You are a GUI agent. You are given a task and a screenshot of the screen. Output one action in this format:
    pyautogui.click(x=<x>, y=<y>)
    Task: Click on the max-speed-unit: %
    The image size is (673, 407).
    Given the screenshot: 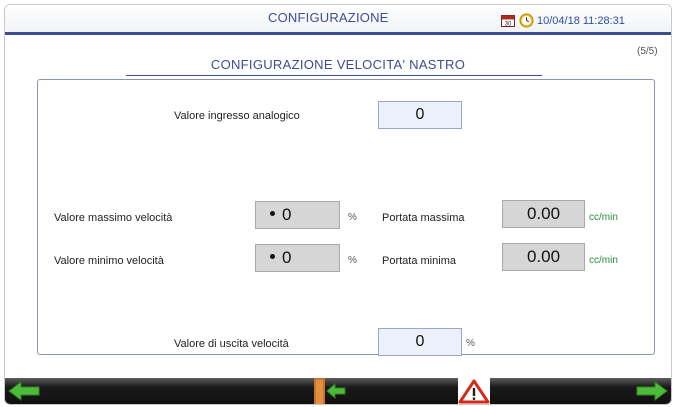 What is the action you would take?
    pyautogui.click(x=352, y=217)
    